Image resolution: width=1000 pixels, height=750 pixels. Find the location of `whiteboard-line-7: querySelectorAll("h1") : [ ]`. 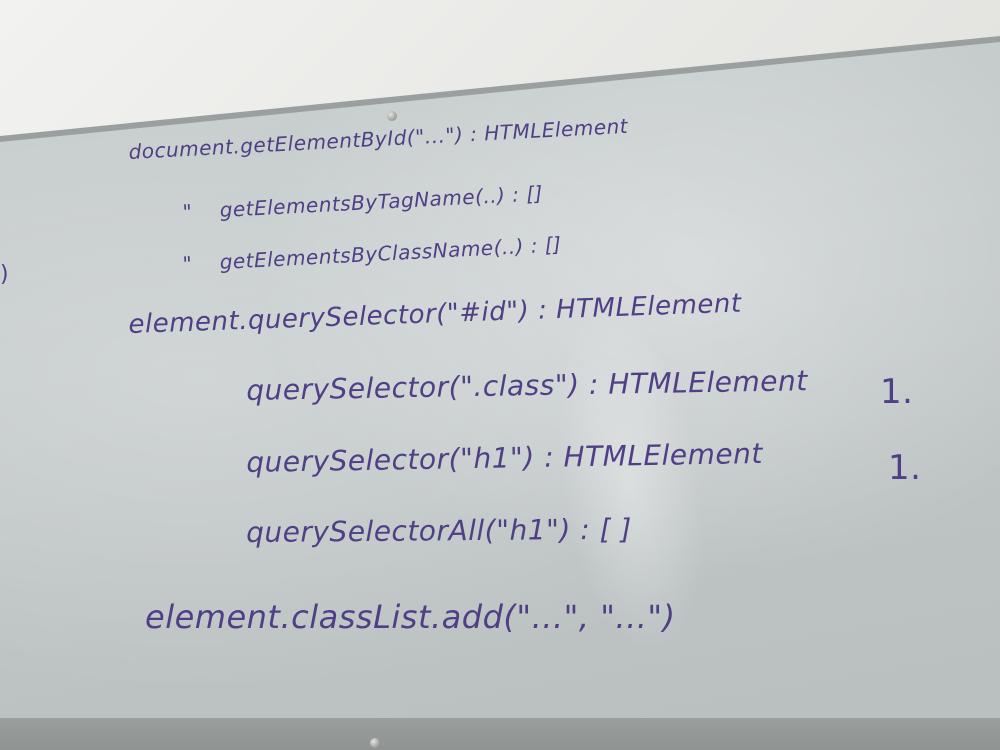

whiteboard-line-7: querySelectorAll("h1") : [ ] is located at coordinates (439, 530).